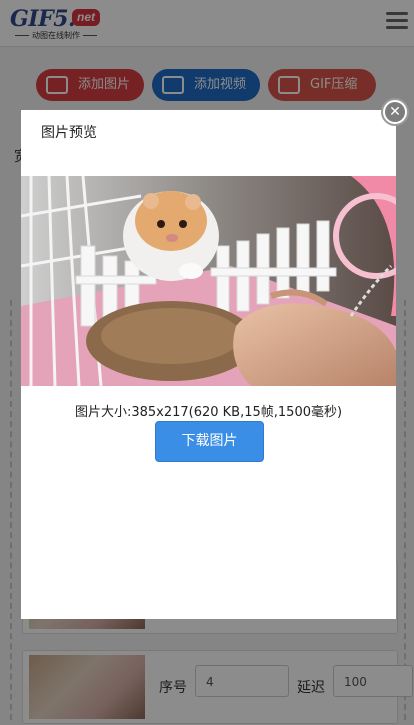 The width and height of the screenshot is (414, 725). What do you see at coordinates (209, 441) in the screenshot?
I see `download-image-button: 下载图片` at bounding box center [209, 441].